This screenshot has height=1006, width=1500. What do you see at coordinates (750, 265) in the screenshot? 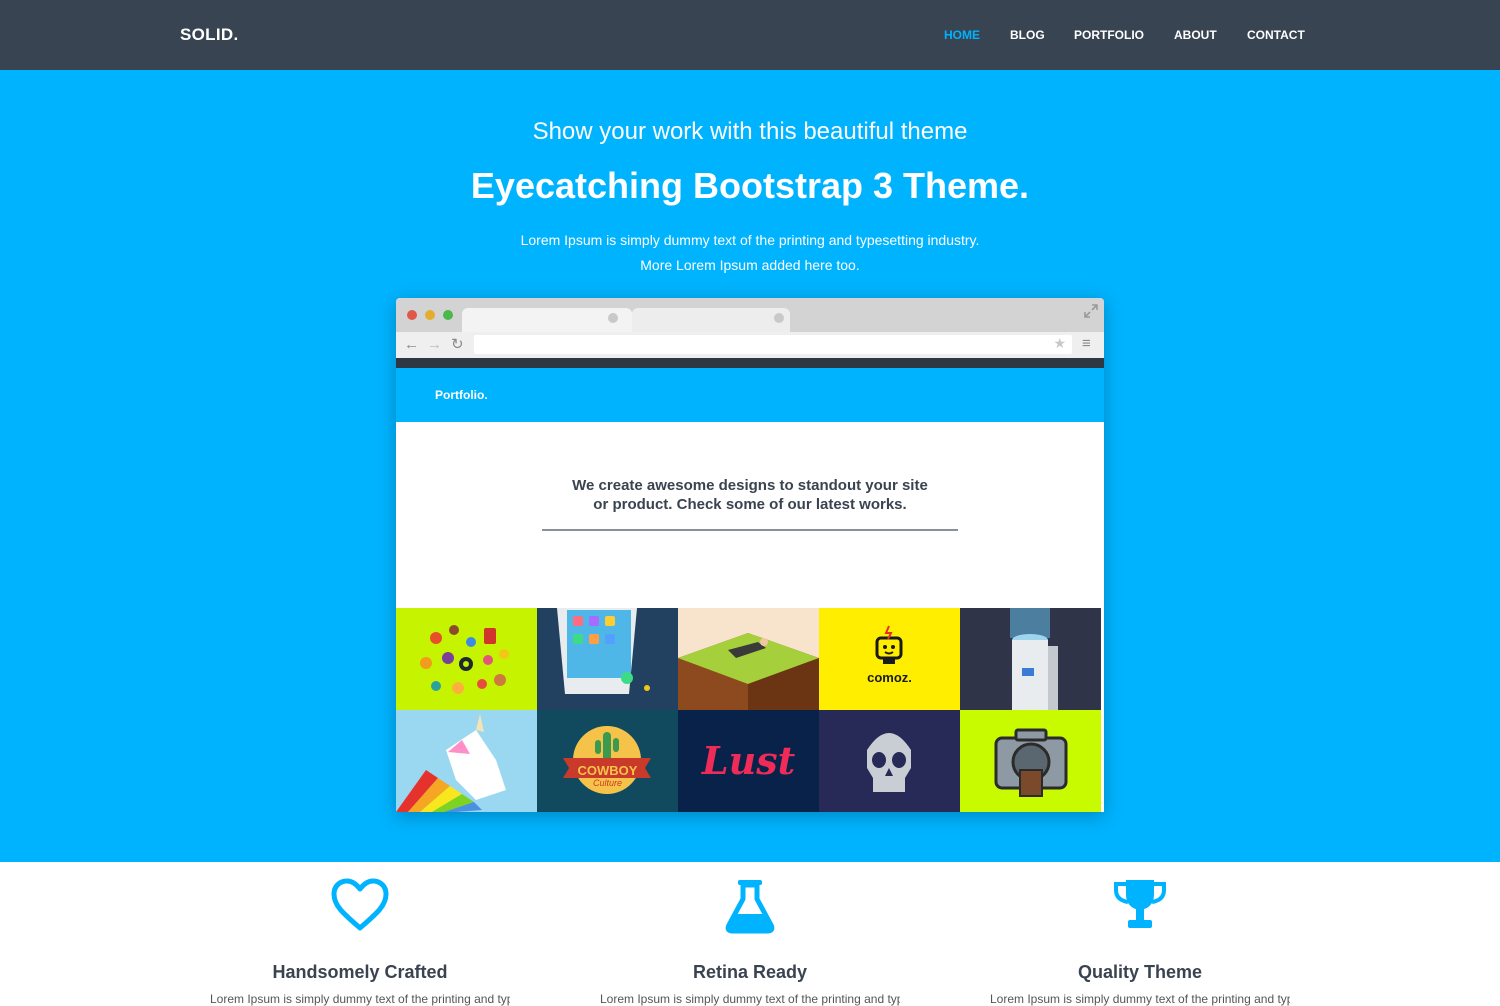
I see `hero-lead-line2: More Lorem Ipsum added here too.` at bounding box center [750, 265].